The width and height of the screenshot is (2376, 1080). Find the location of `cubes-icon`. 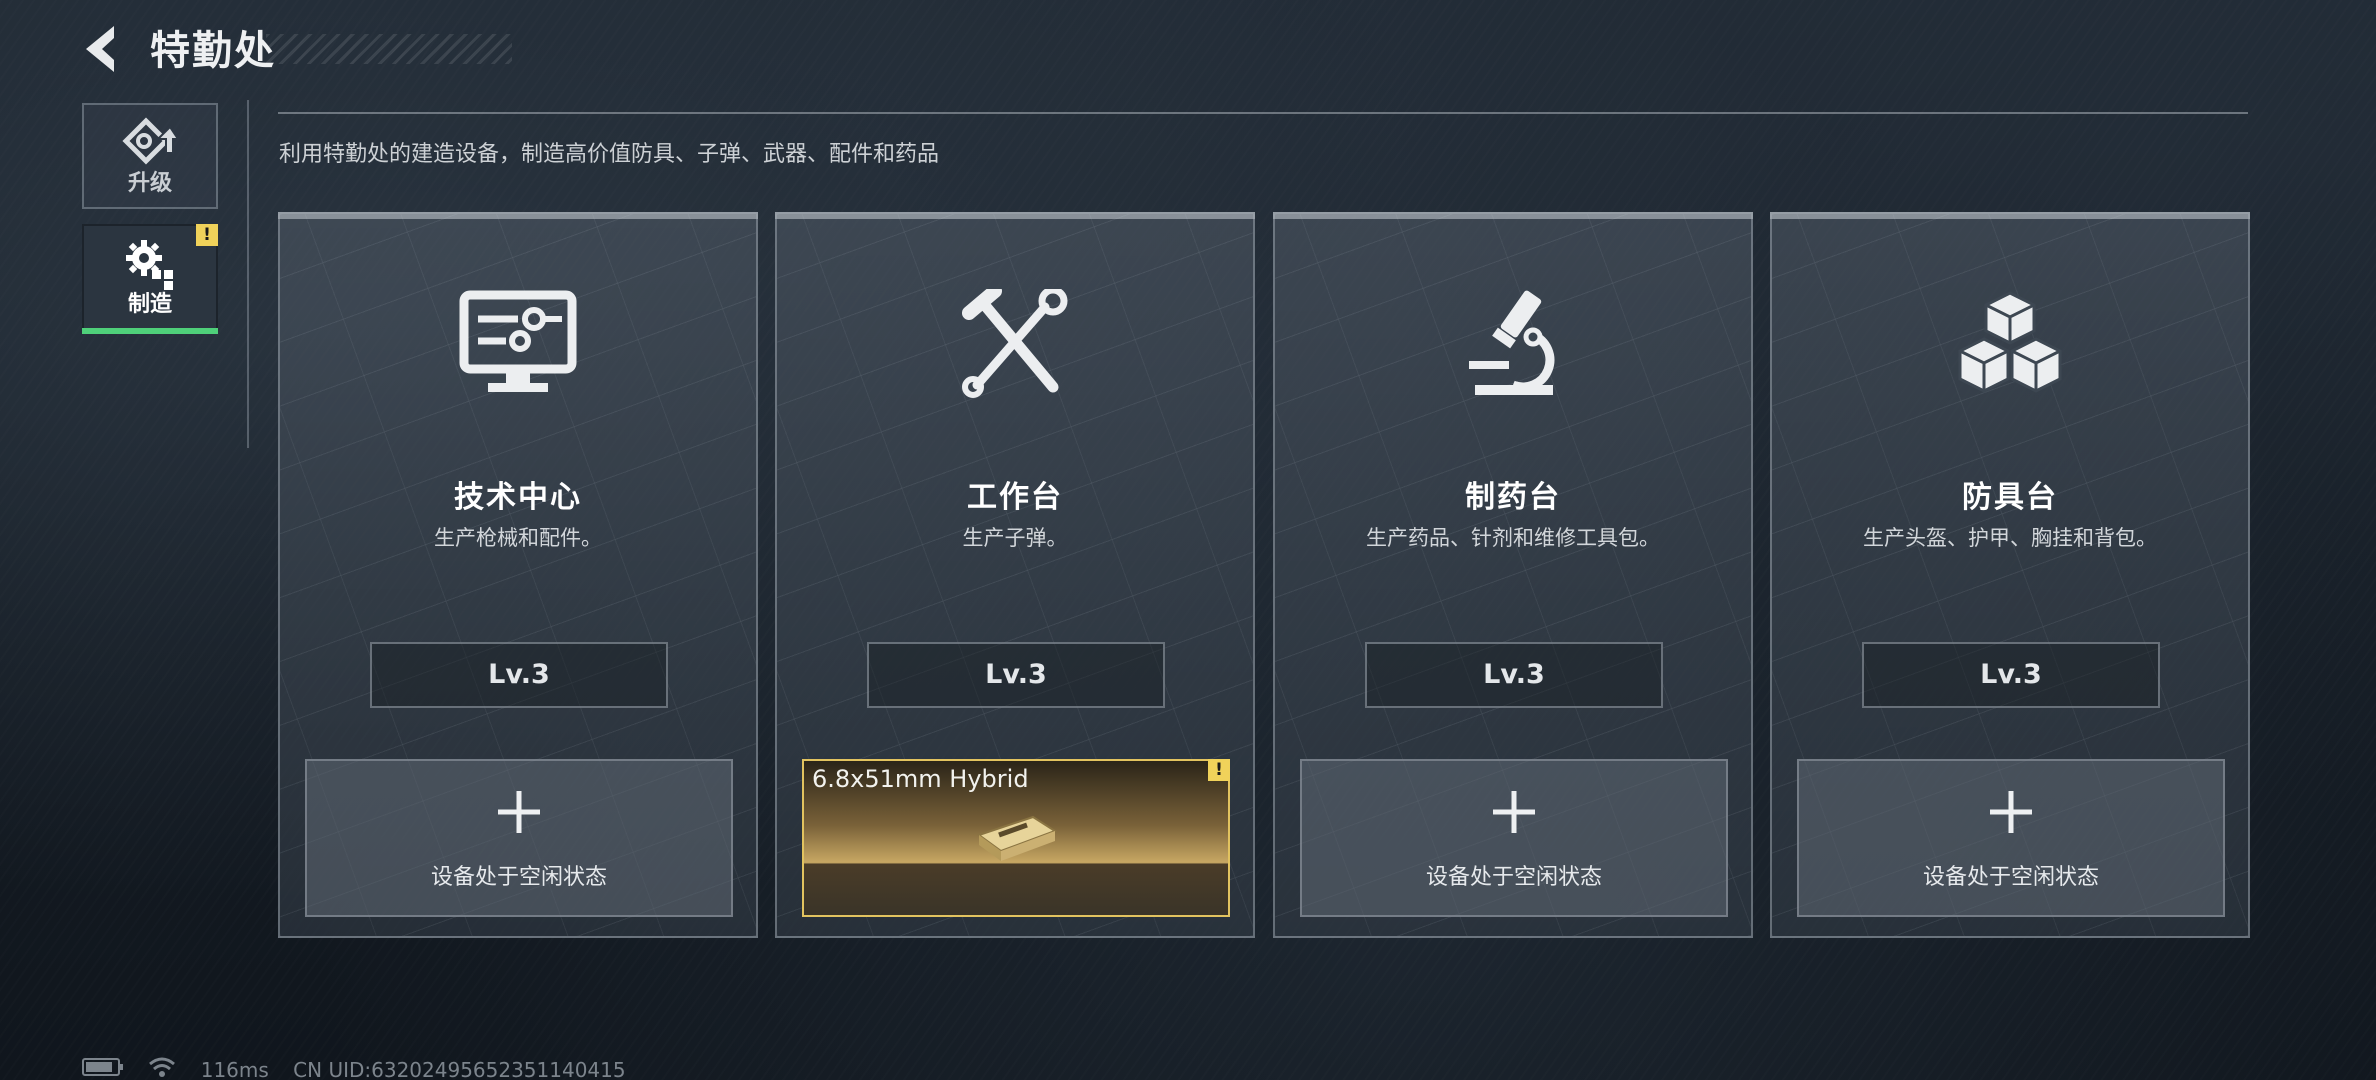

cubes-icon is located at coordinates (2010, 346).